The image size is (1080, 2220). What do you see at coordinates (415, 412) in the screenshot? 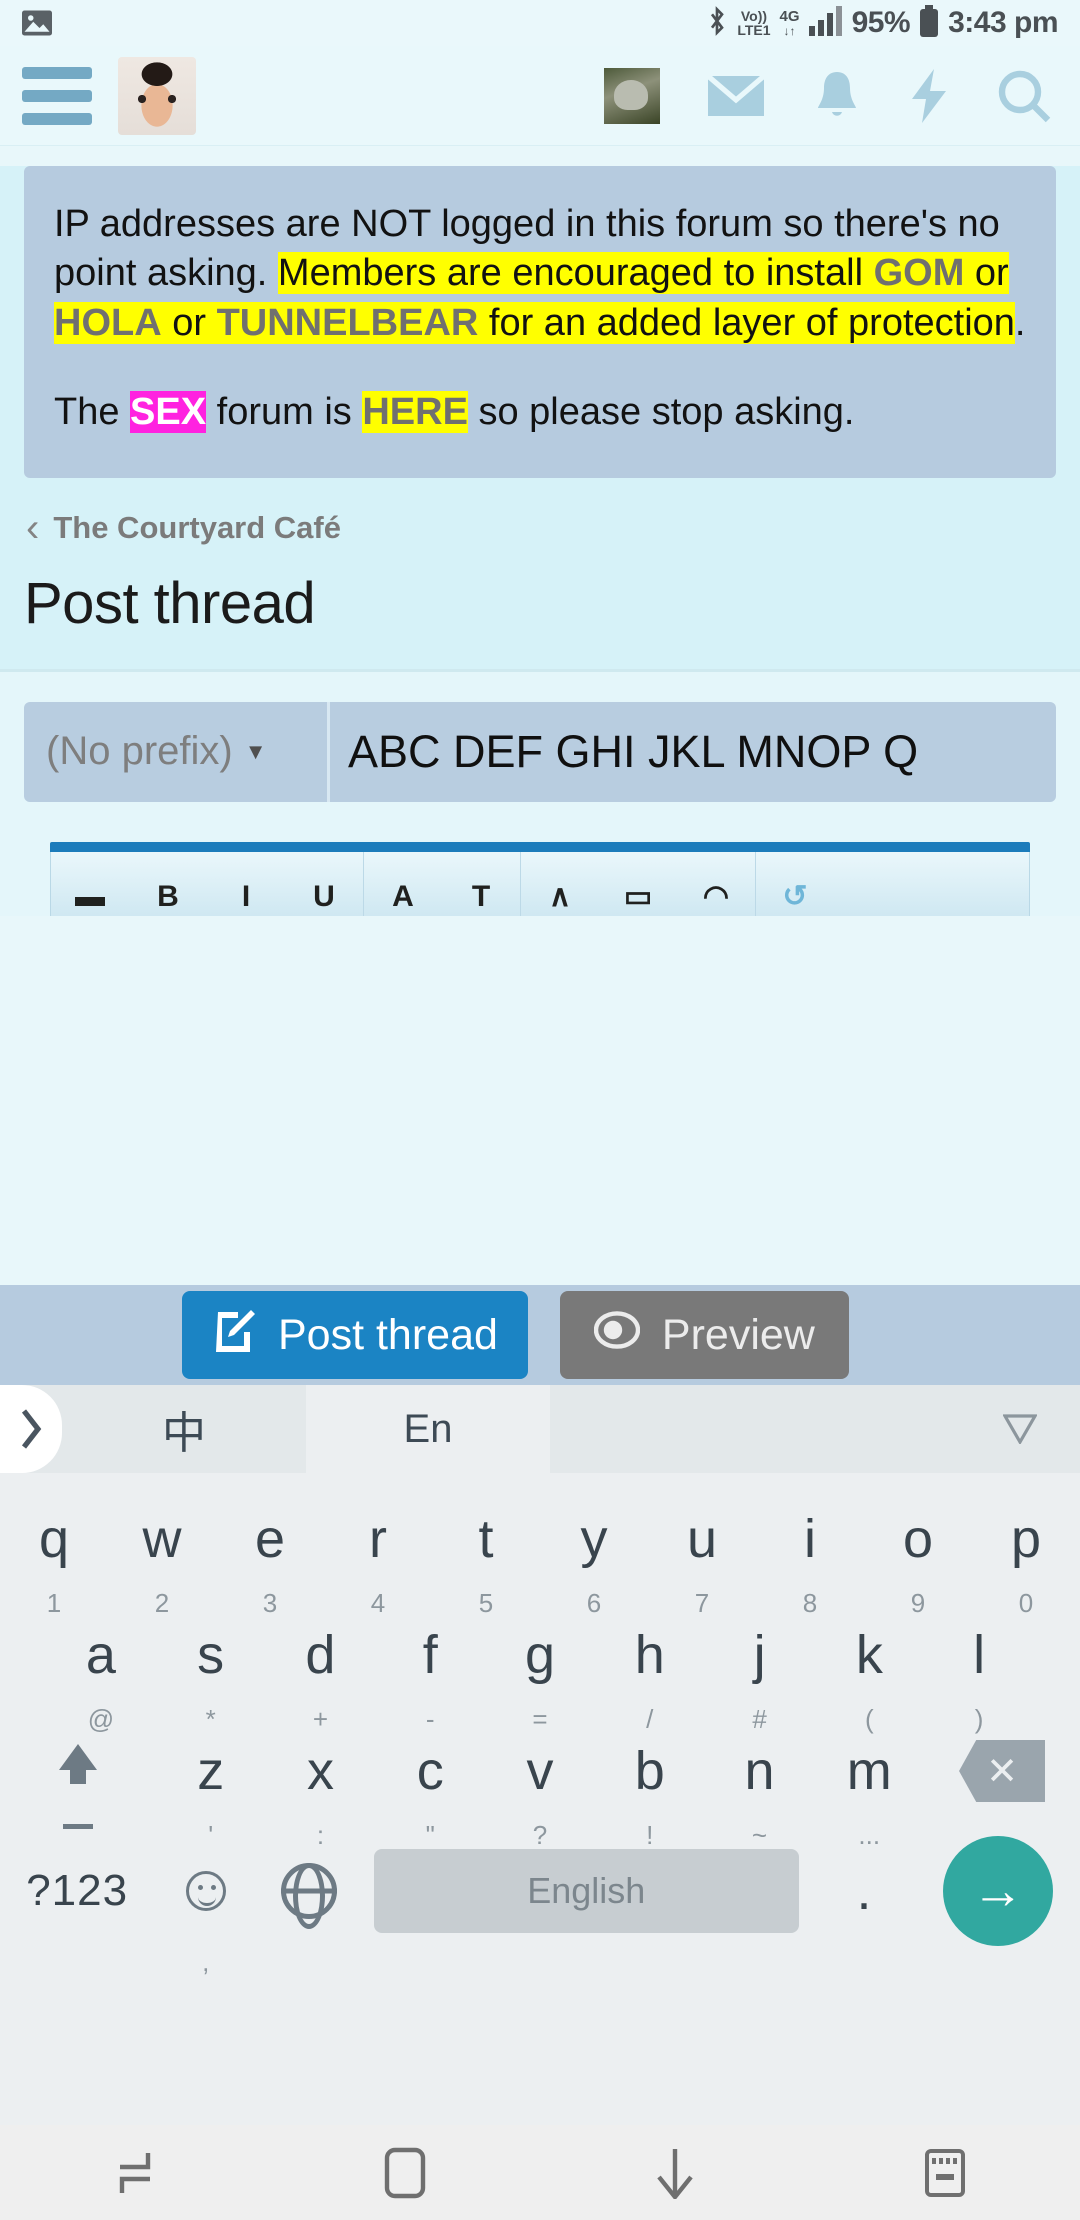
I see `link-here: HERE` at bounding box center [415, 412].